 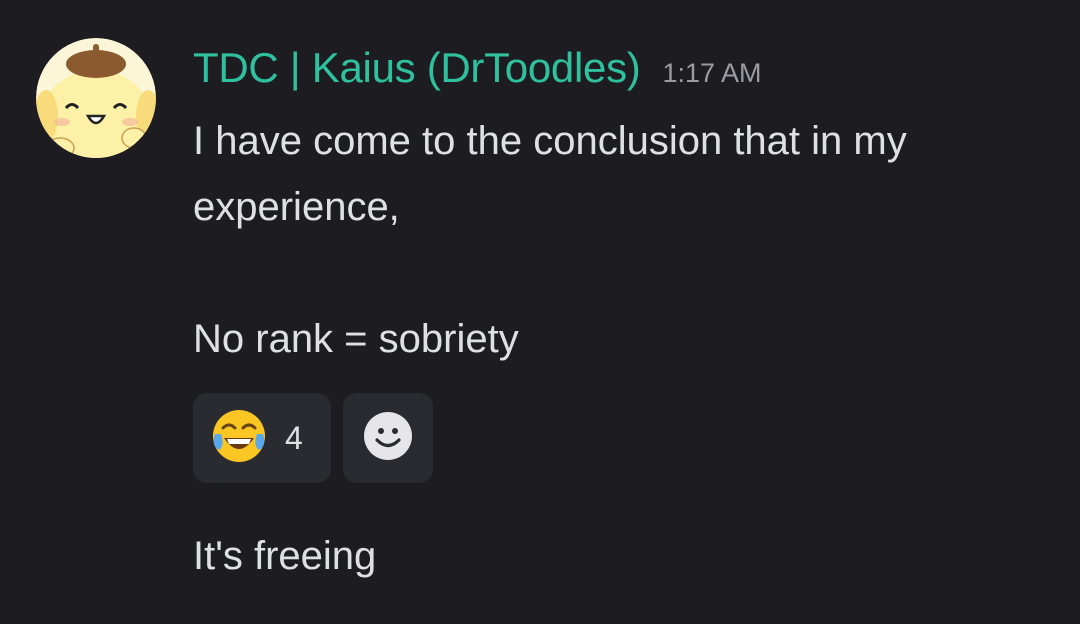 I want to click on followup-message: It's freeing, so click(x=285, y=556).